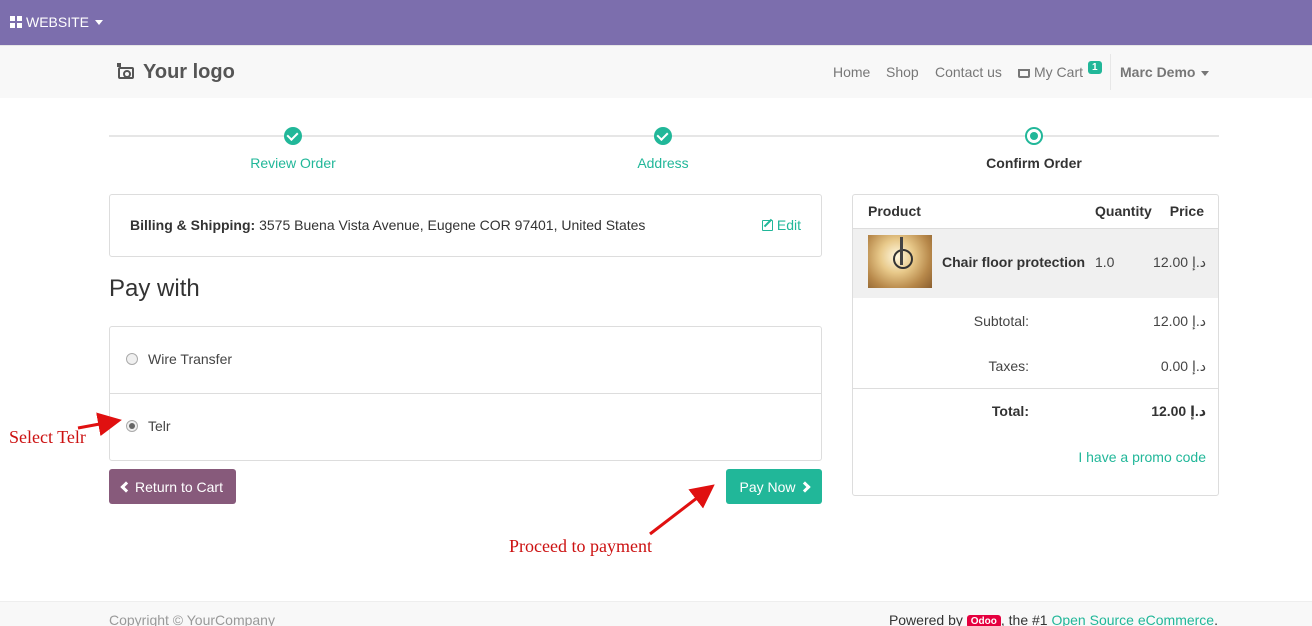 This screenshot has height=626, width=1312. I want to click on telr-label: Telr, so click(159, 426).